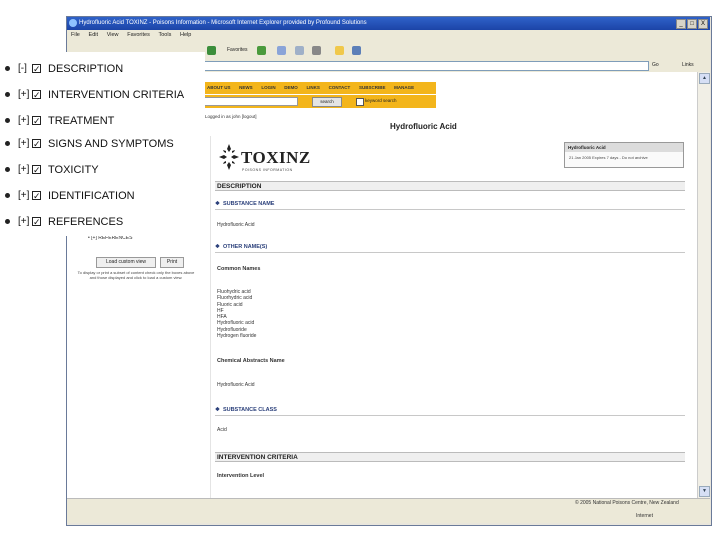 This screenshot has width=720, height=540. Describe the element at coordinates (291, 88) in the screenshot. I see `nav-demo: DEMO` at that location.